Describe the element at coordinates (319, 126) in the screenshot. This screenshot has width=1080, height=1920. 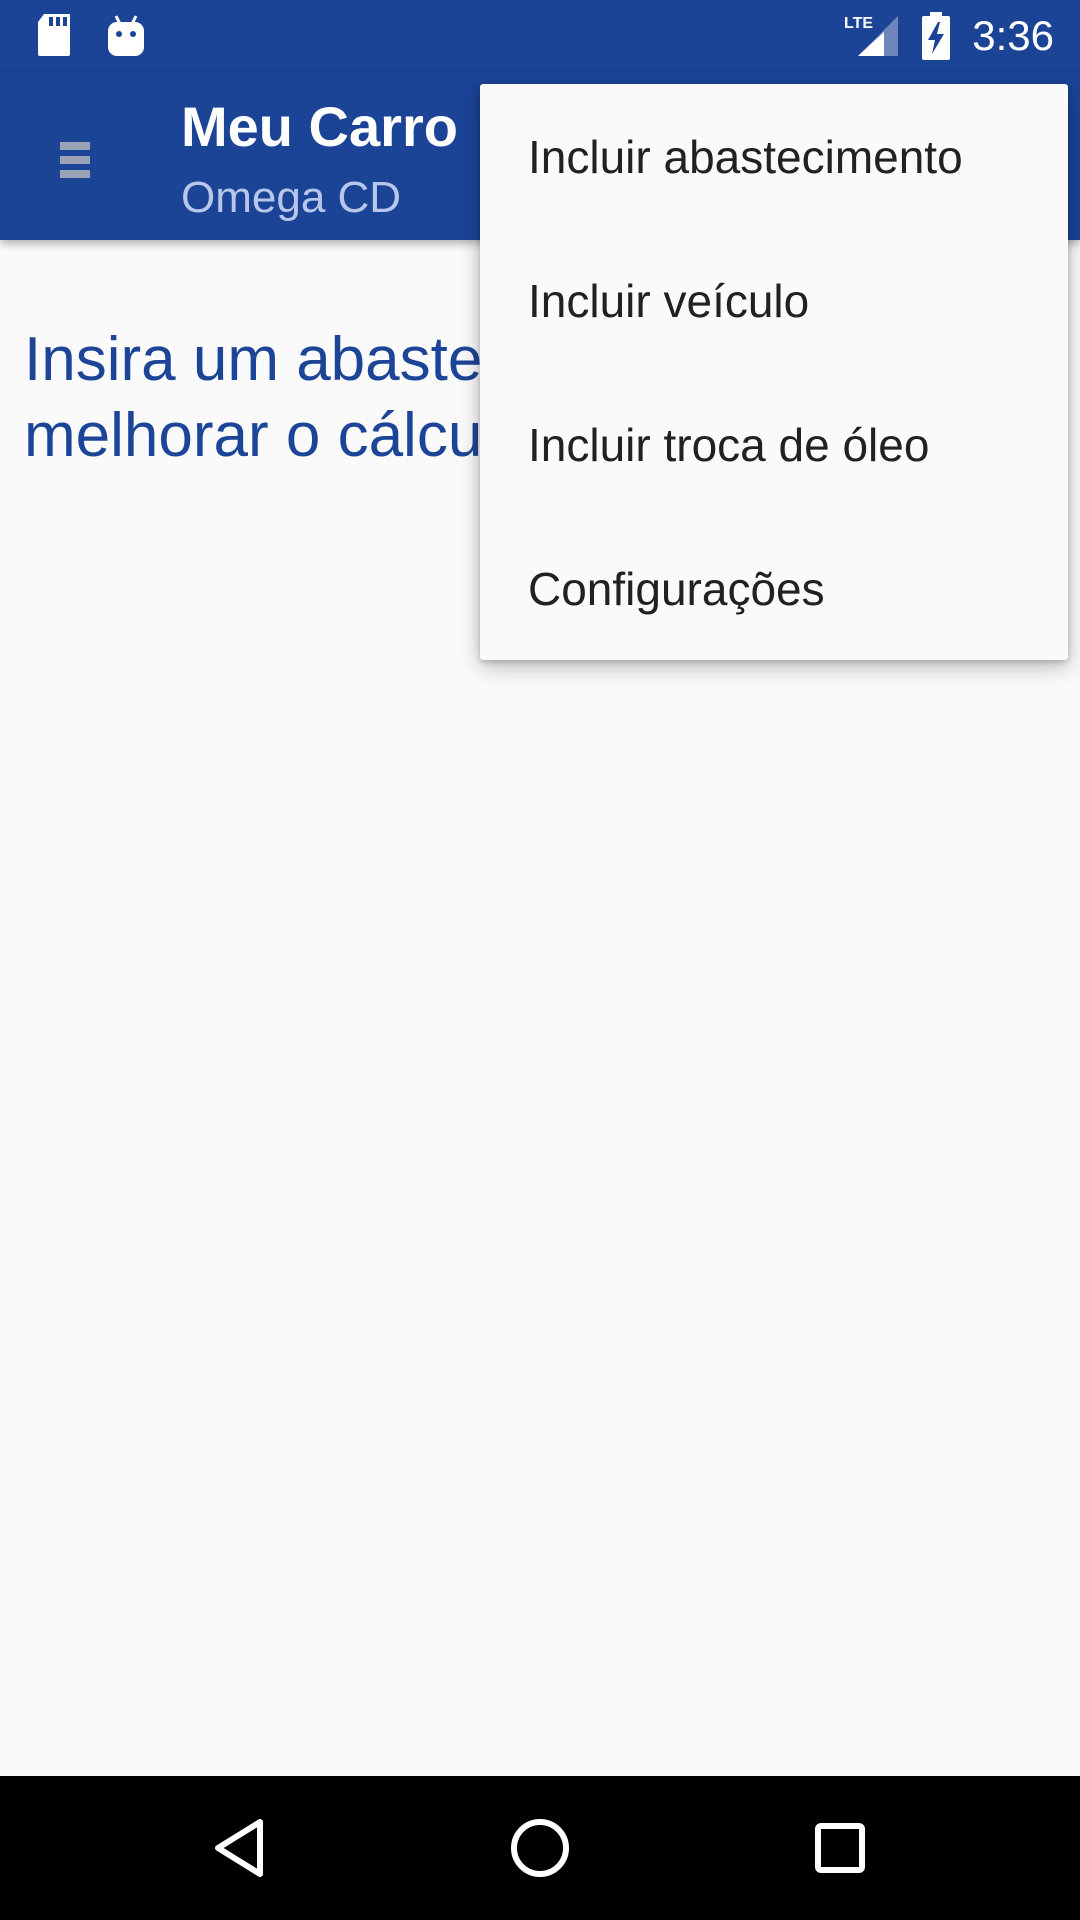
I see `app-title: Meu Carro` at that location.